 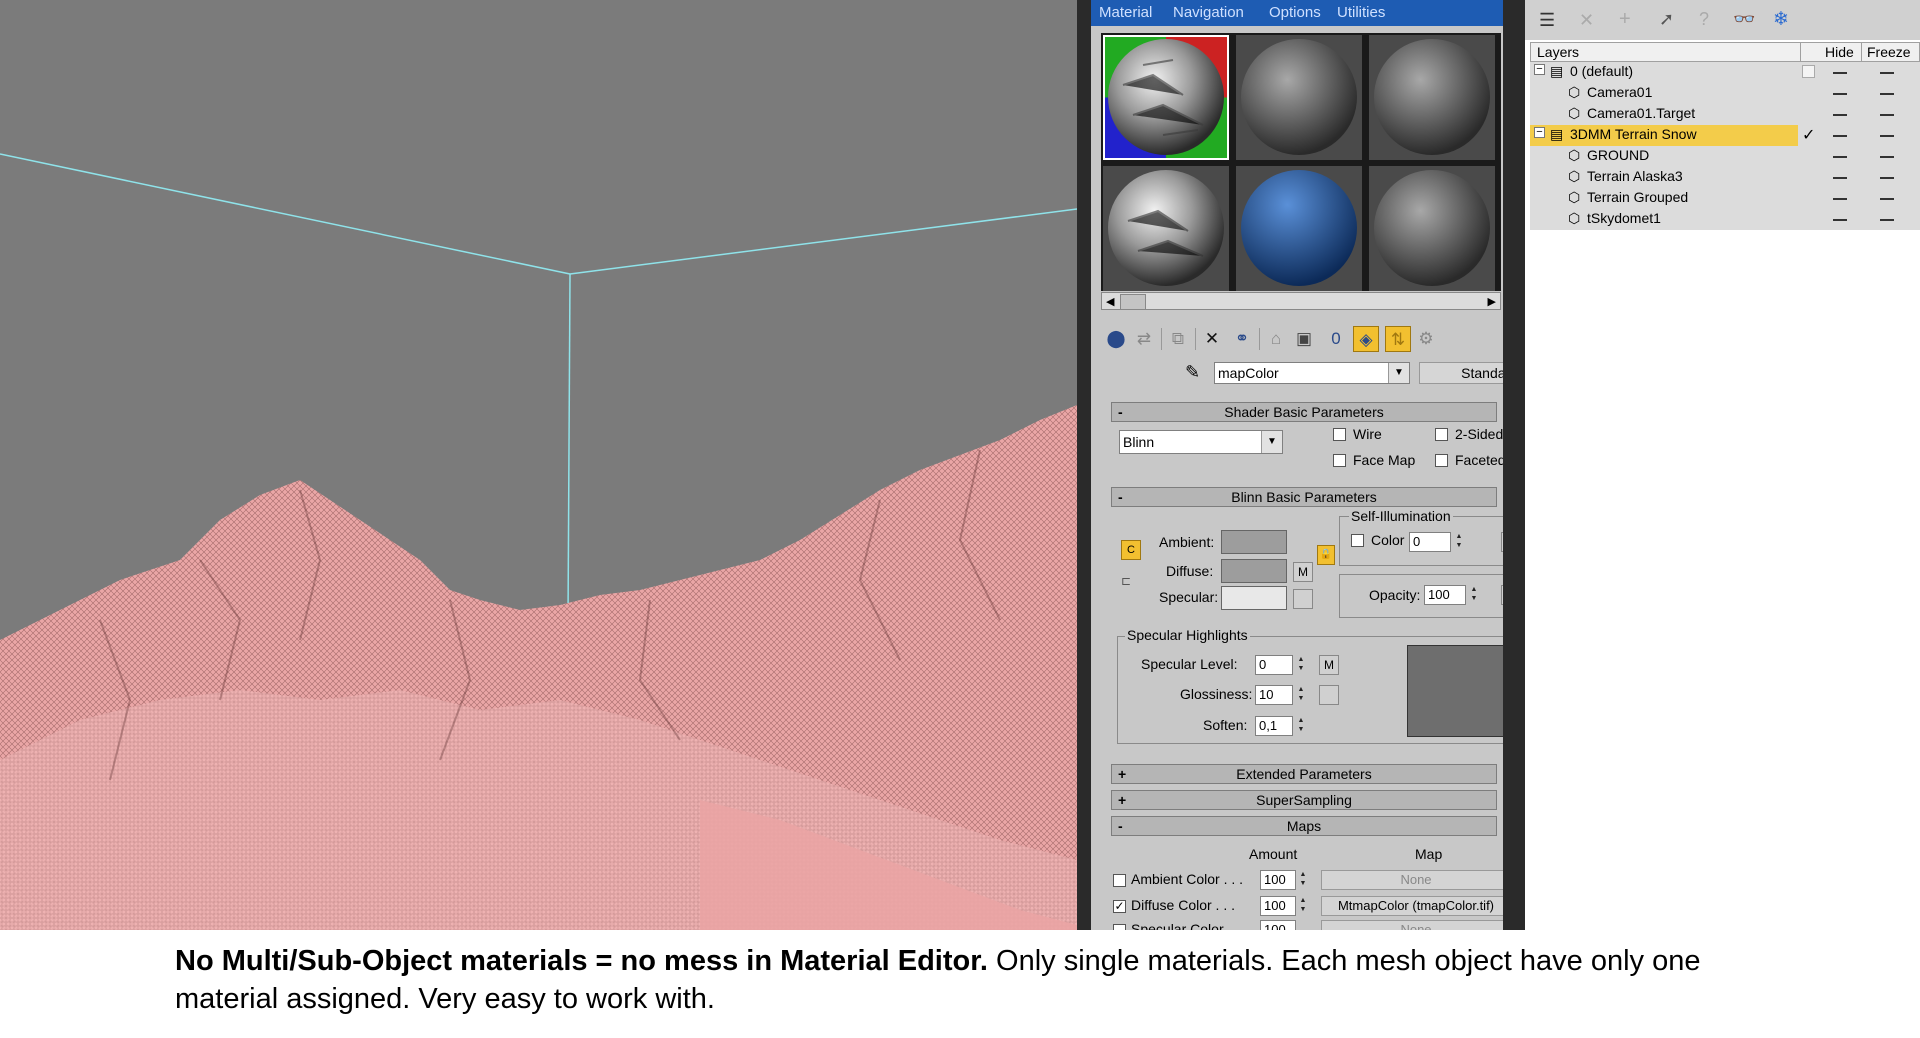 What do you see at coordinates (1839, 52) in the screenshot?
I see `hide-column-header: Hide` at bounding box center [1839, 52].